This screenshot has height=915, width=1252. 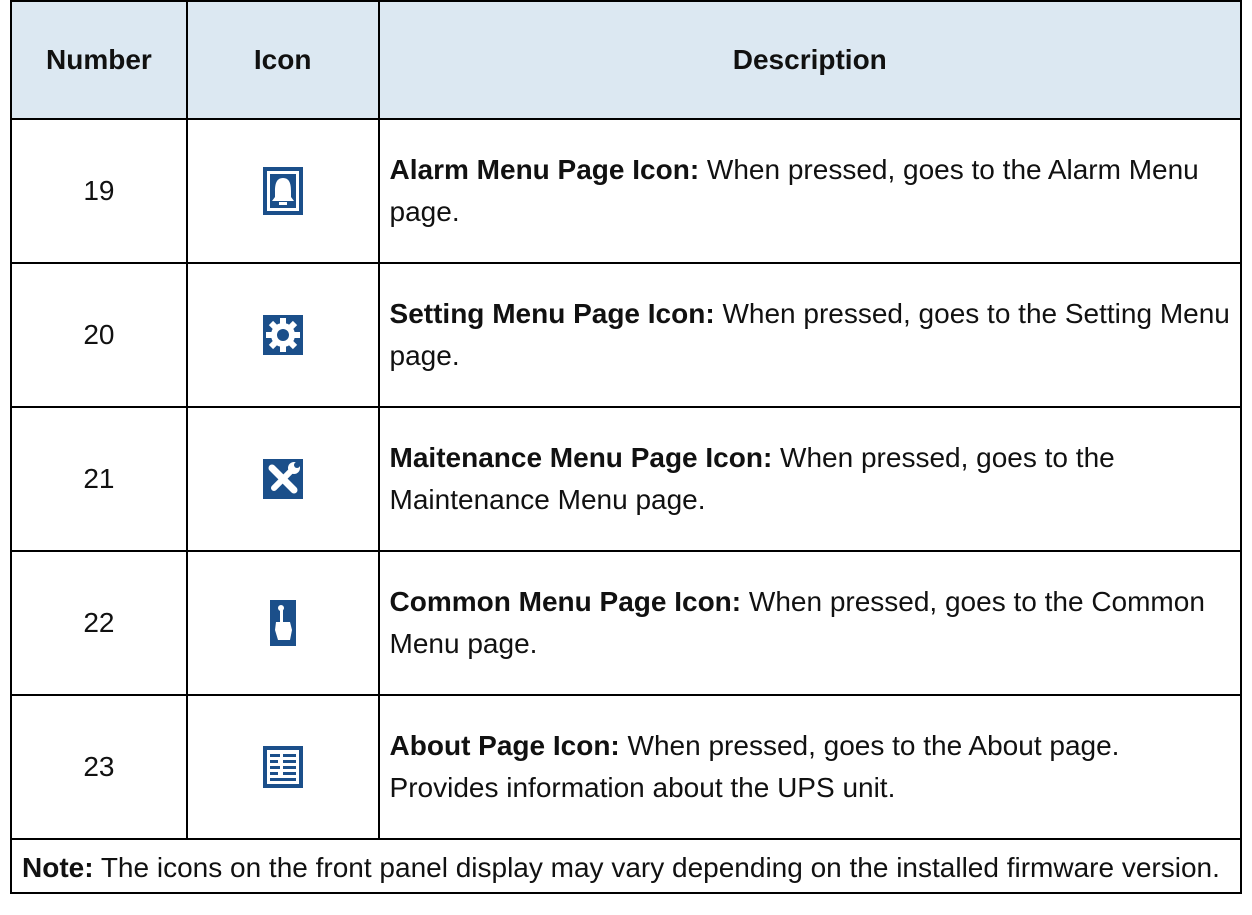 What do you see at coordinates (552, 313) in the screenshot?
I see `row-title: Setting Menu Page Icon:` at bounding box center [552, 313].